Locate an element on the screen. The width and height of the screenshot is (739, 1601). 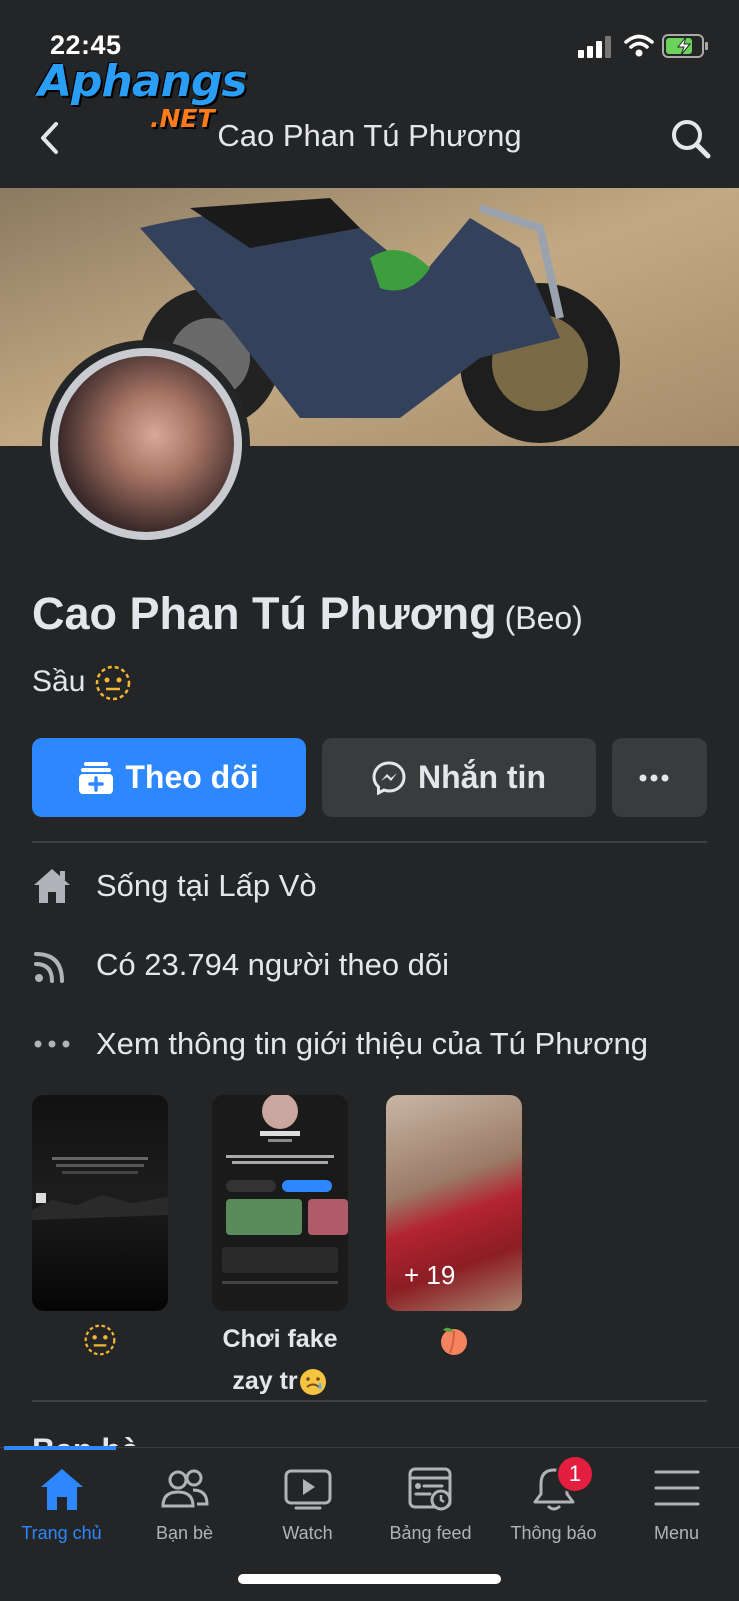
tab-home: Trang chủ is located at coordinates (61, 1505).